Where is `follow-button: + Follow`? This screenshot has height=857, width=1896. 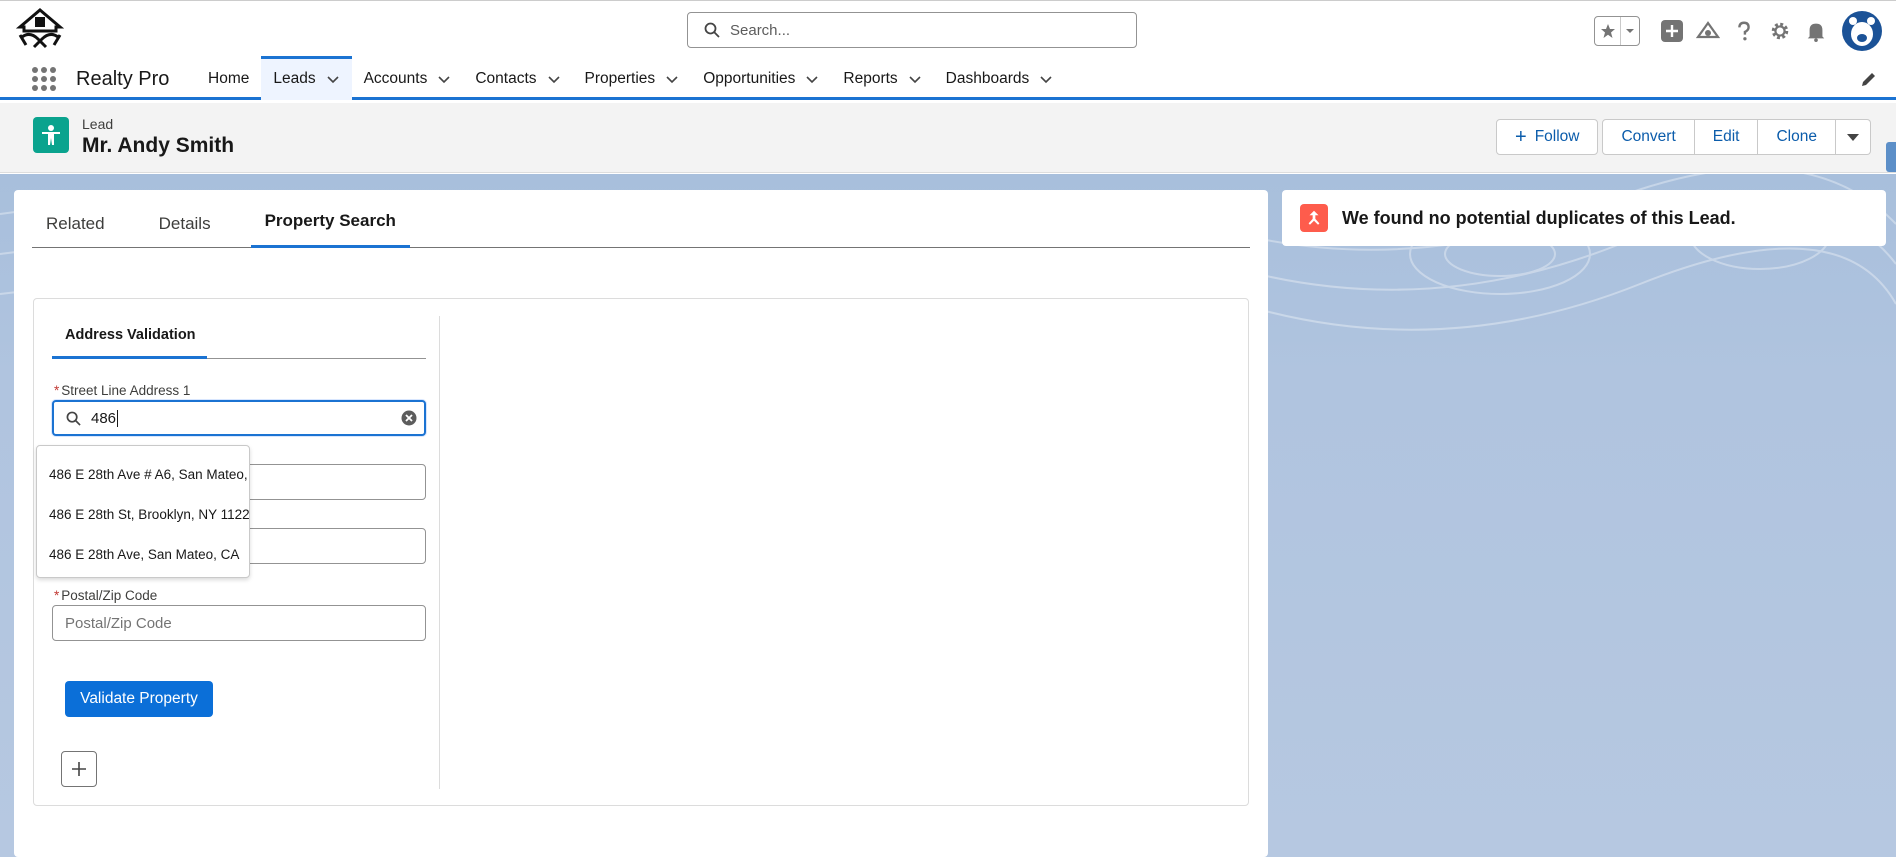 follow-button: + Follow is located at coordinates (1547, 137).